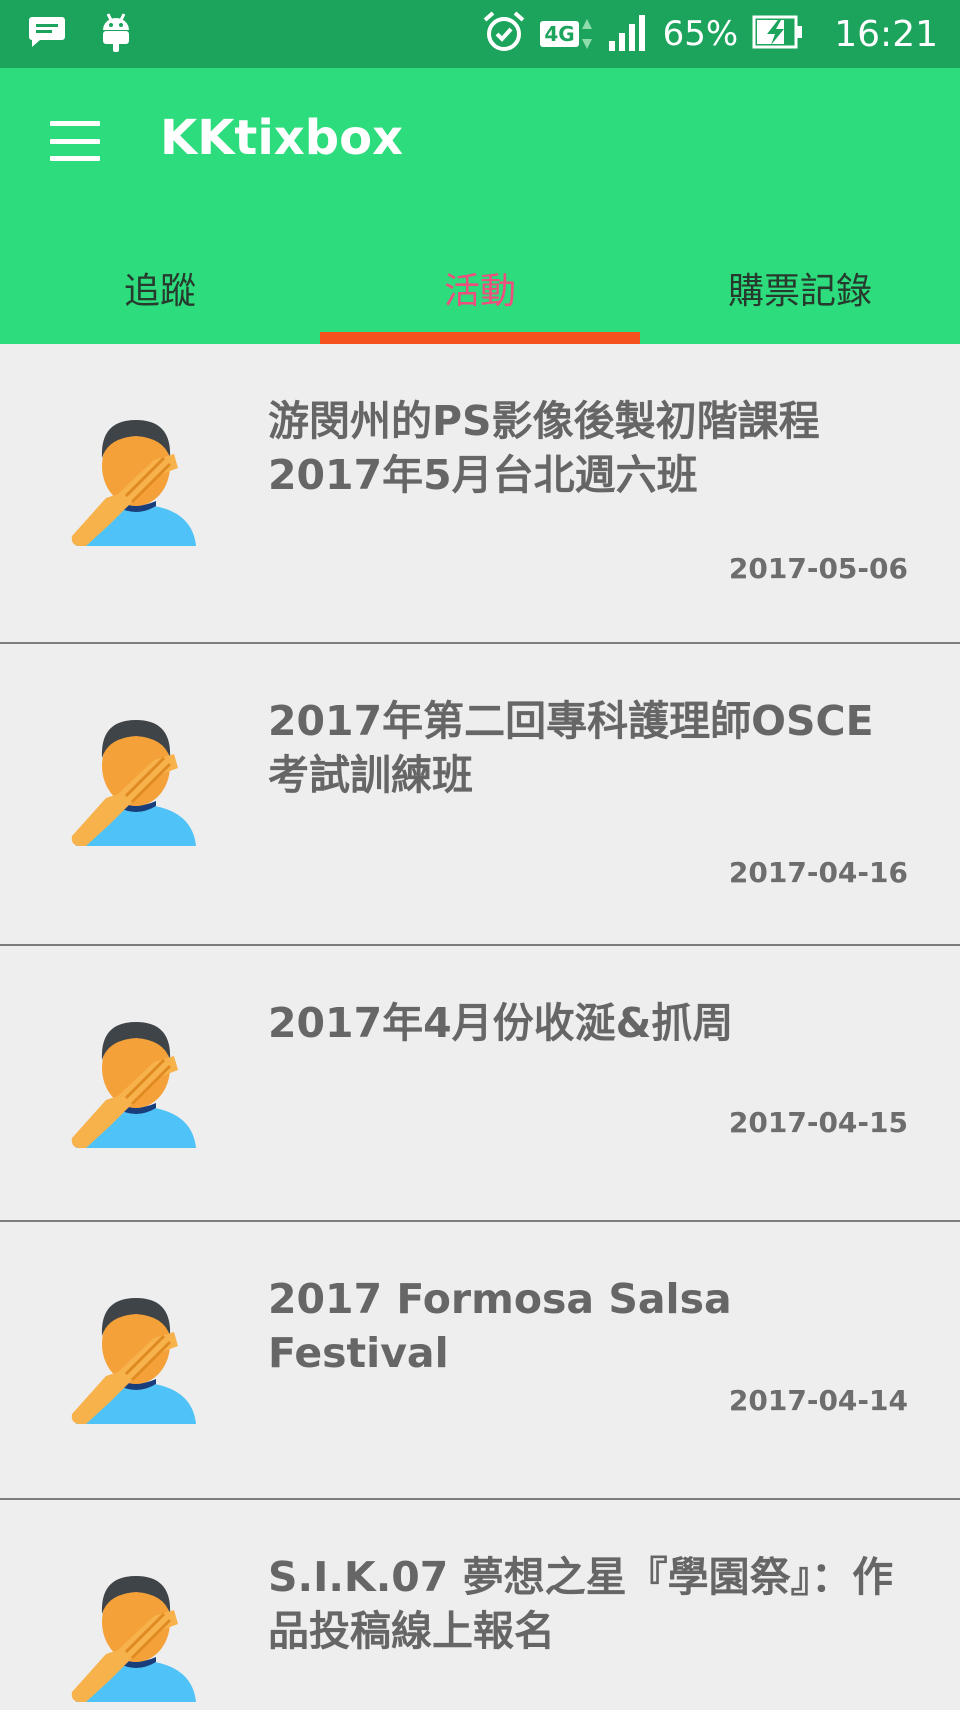  What do you see at coordinates (818, 1122) in the screenshot?
I see `event-date: 2017-04-15` at bounding box center [818, 1122].